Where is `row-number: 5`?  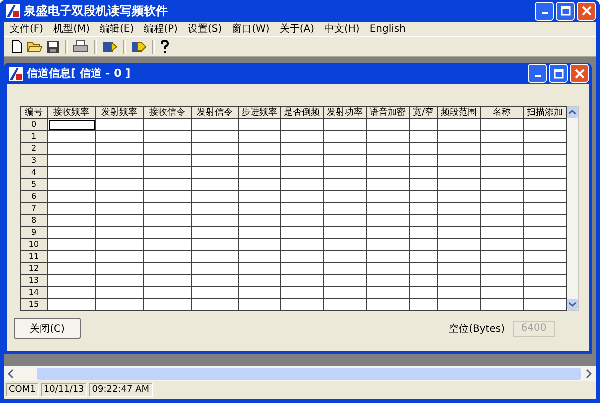 row-number: 5 is located at coordinates (34, 184).